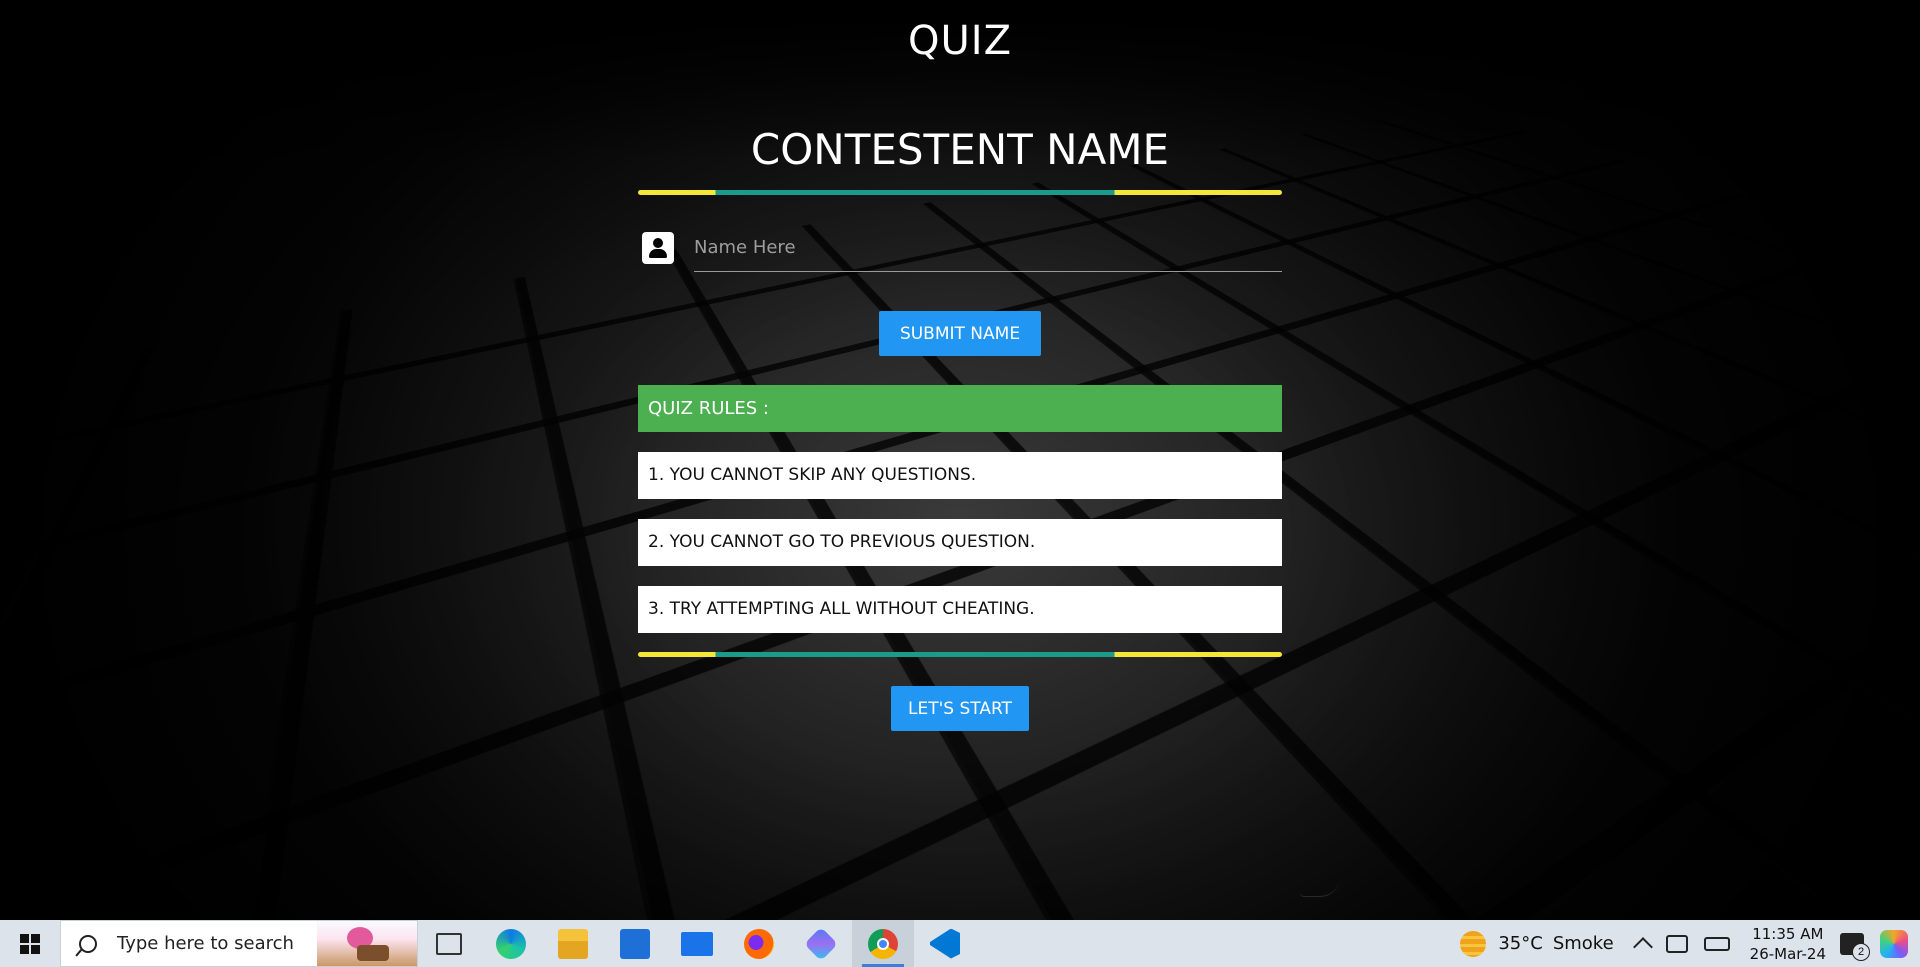  What do you see at coordinates (205, 943) in the screenshot?
I see `search-placeholder: Type here to search` at bounding box center [205, 943].